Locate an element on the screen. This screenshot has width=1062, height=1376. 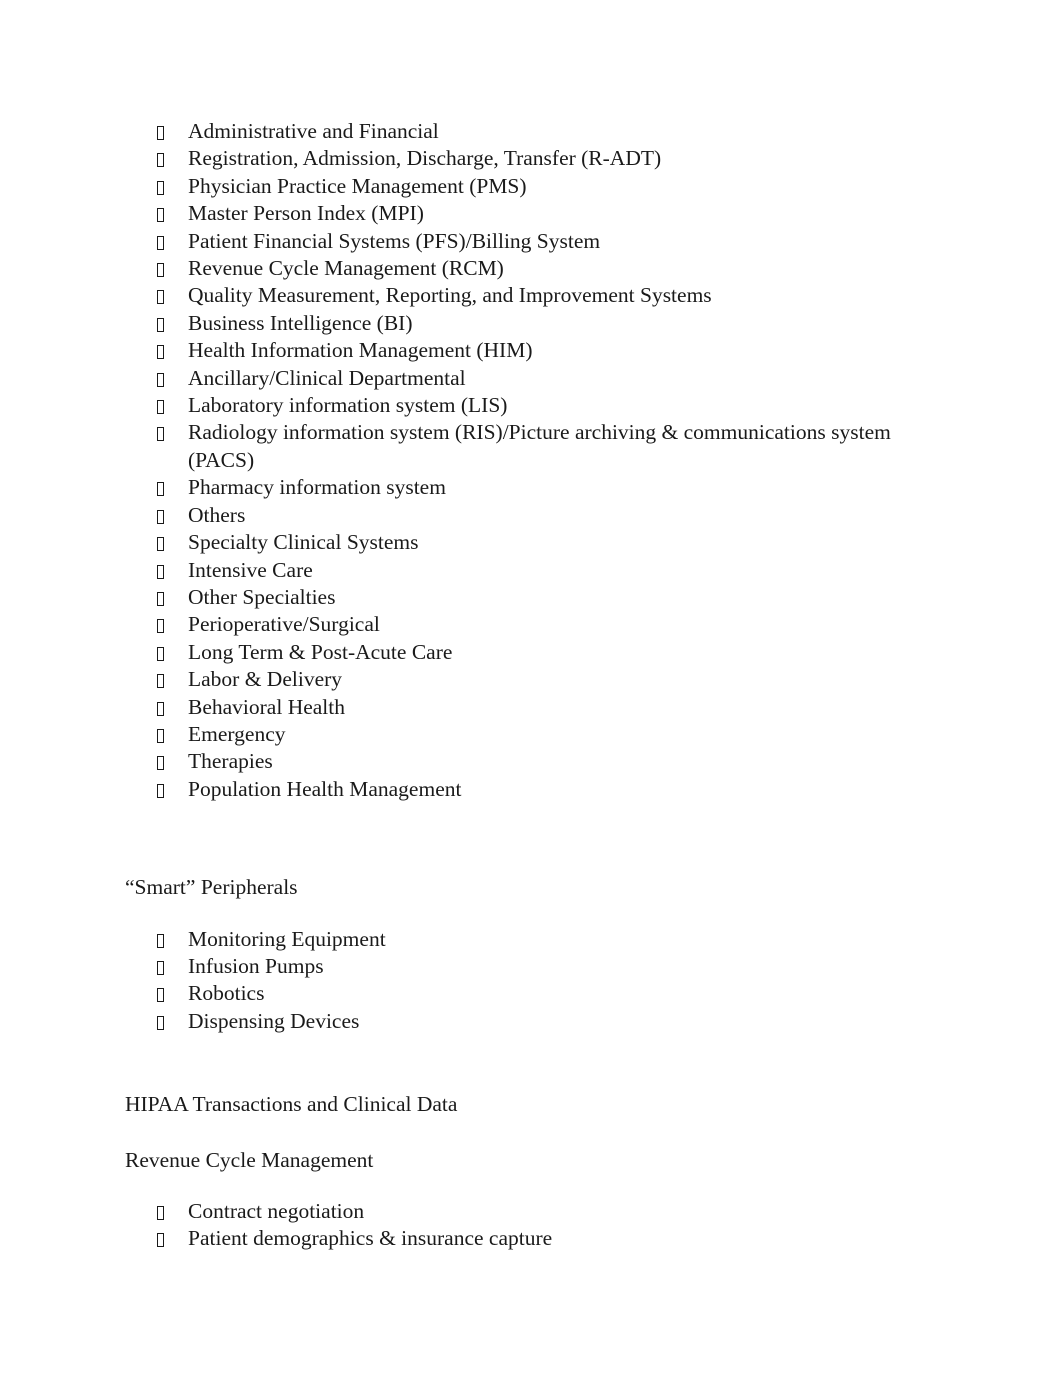
list-item-label: Perioperative/Surgical is located at coordinates (284, 624).